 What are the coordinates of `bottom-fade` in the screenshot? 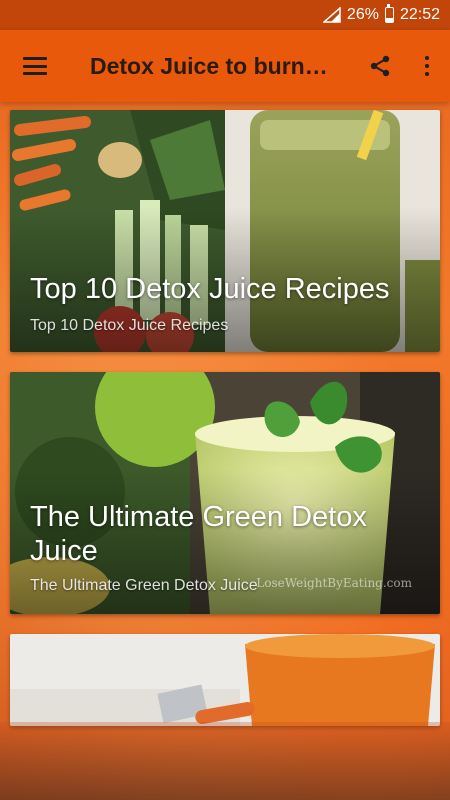 It's located at (225, 761).